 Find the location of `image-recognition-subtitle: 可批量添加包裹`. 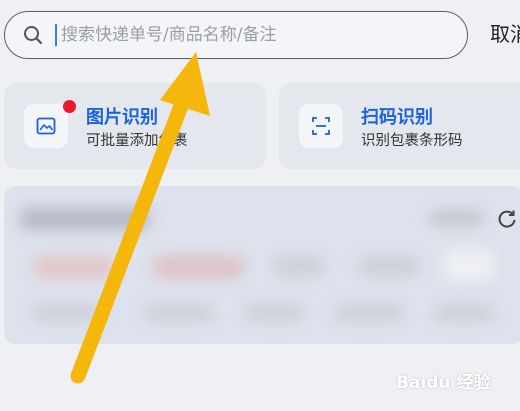

image-recognition-subtitle: 可批量添加包裹 is located at coordinates (137, 141).